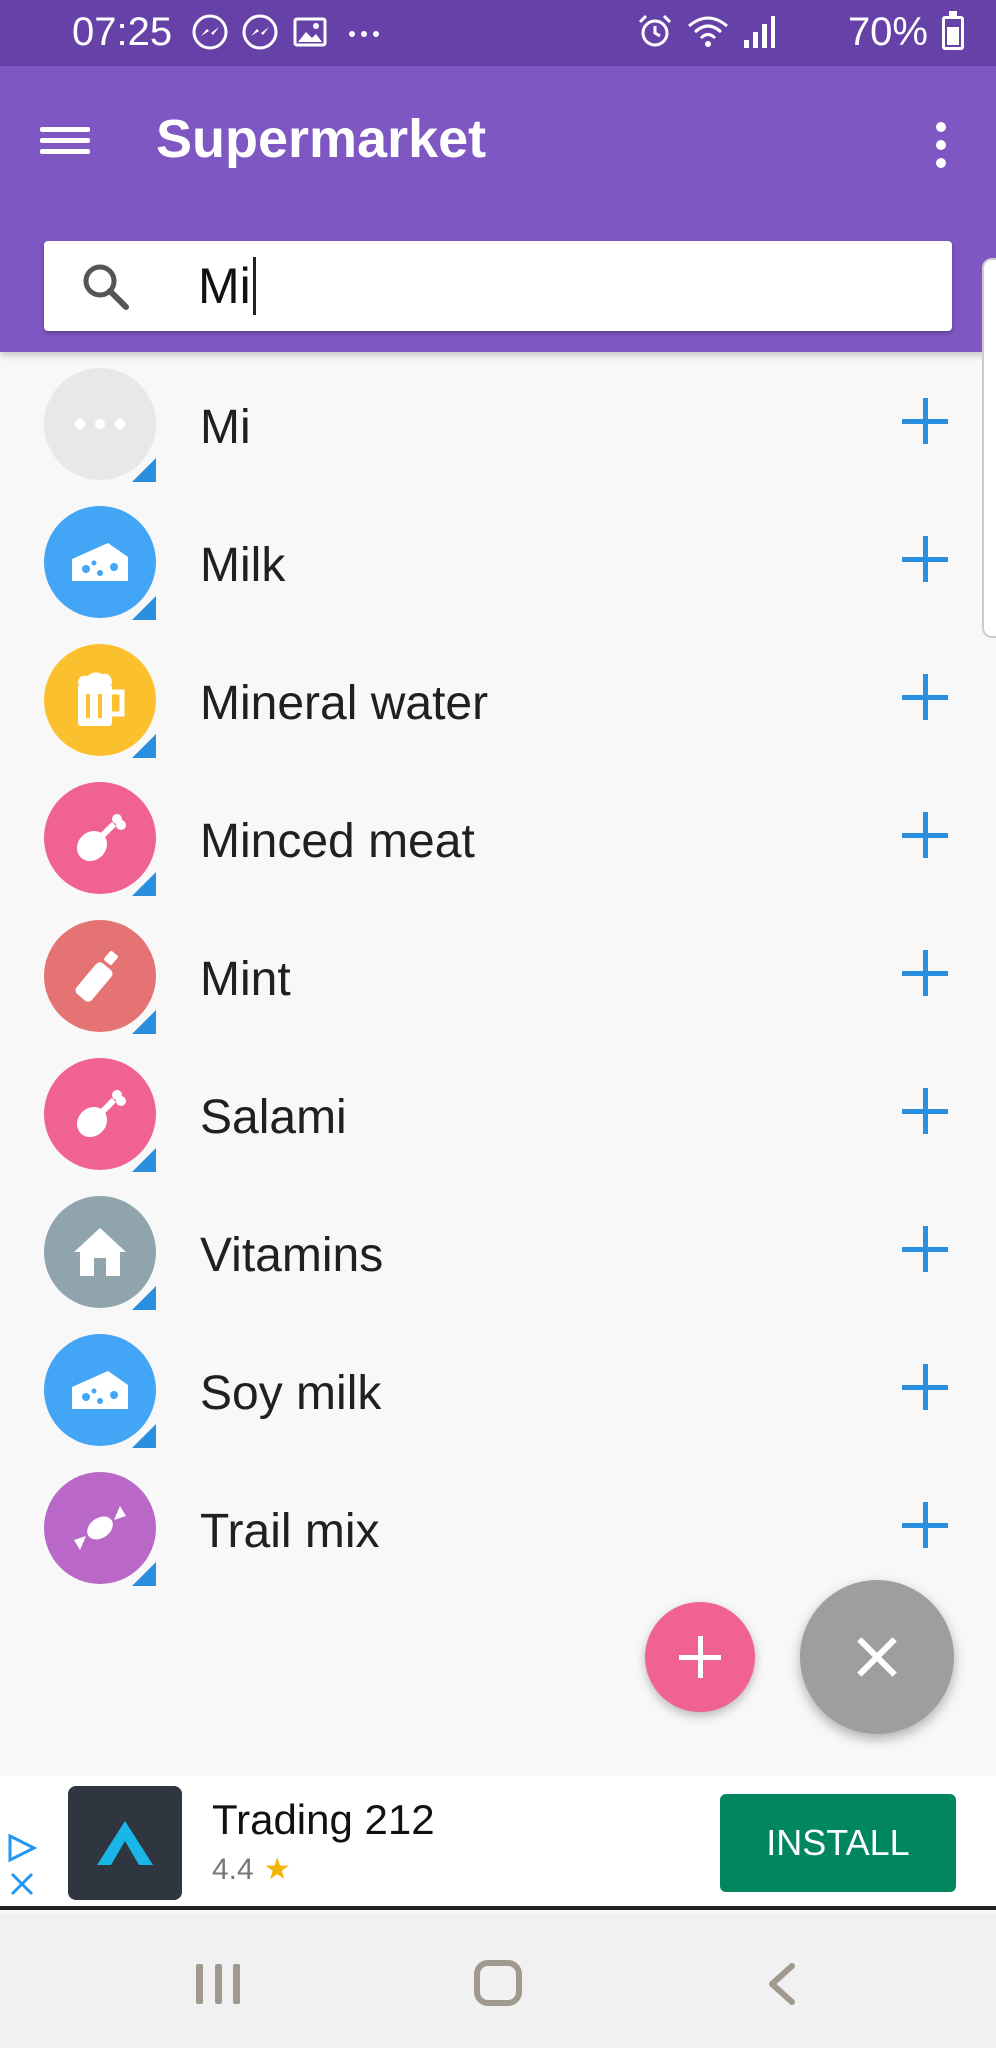 This screenshot has height=2048, width=996. I want to click on home-icon, so click(498, 1983).